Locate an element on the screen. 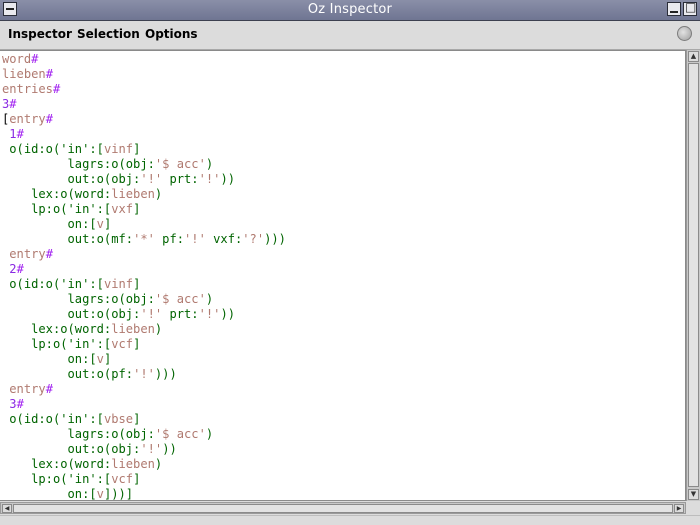 The width and height of the screenshot is (700, 525). code-token: on:[ is located at coordinates (49, 494).